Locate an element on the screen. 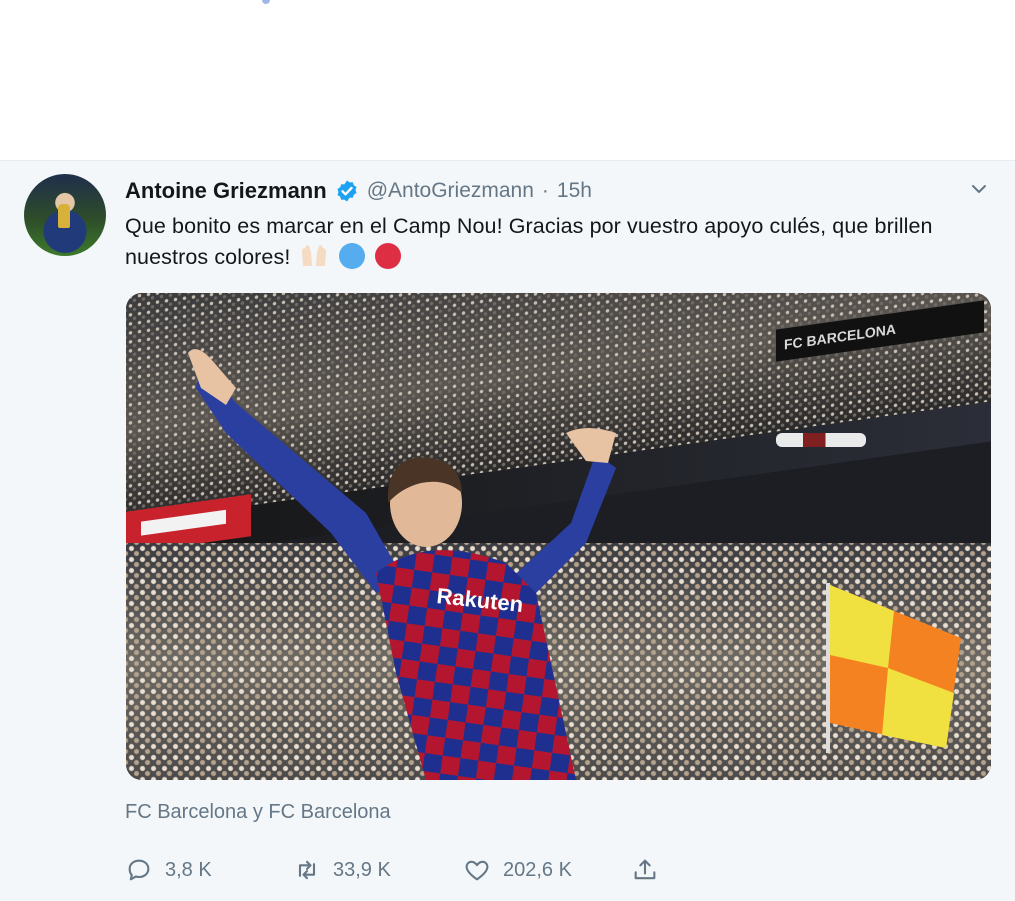 The image size is (1015, 901). blue-circle-emoji-icon is located at coordinates (351, 256).